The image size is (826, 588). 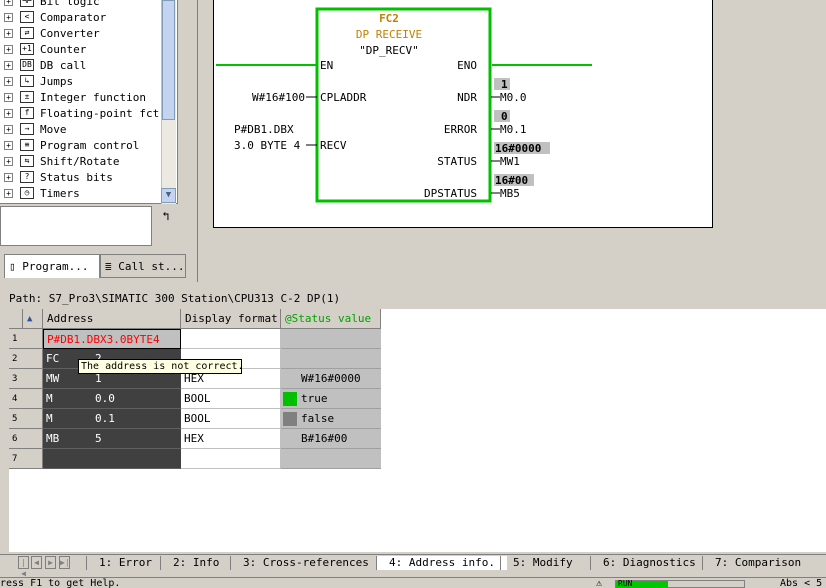 What do you see at coordinates (53, 438) in the screenshot?
I see `address-area: MB` at bounding box center [53, 438].